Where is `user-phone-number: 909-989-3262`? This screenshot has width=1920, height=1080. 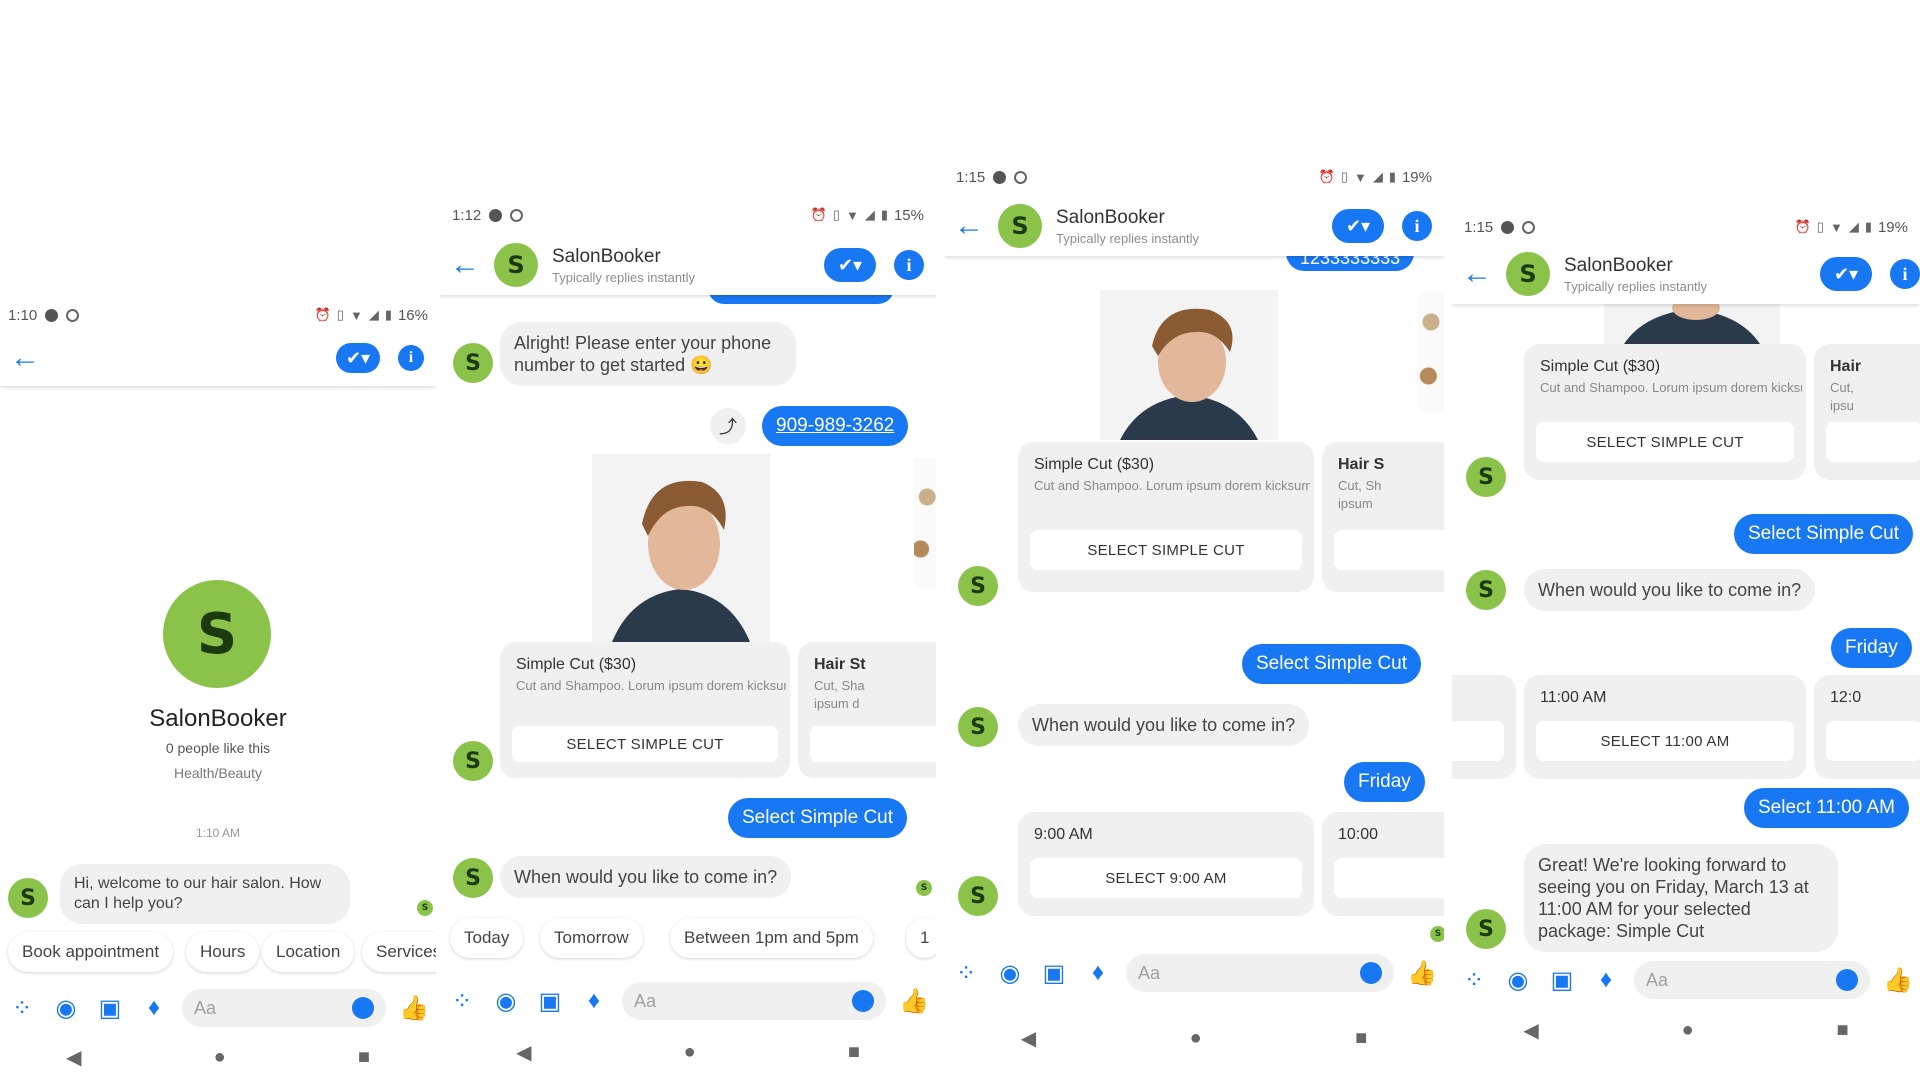
user-phone-number: 909-989-3262 is located at coordinates (835, 425).